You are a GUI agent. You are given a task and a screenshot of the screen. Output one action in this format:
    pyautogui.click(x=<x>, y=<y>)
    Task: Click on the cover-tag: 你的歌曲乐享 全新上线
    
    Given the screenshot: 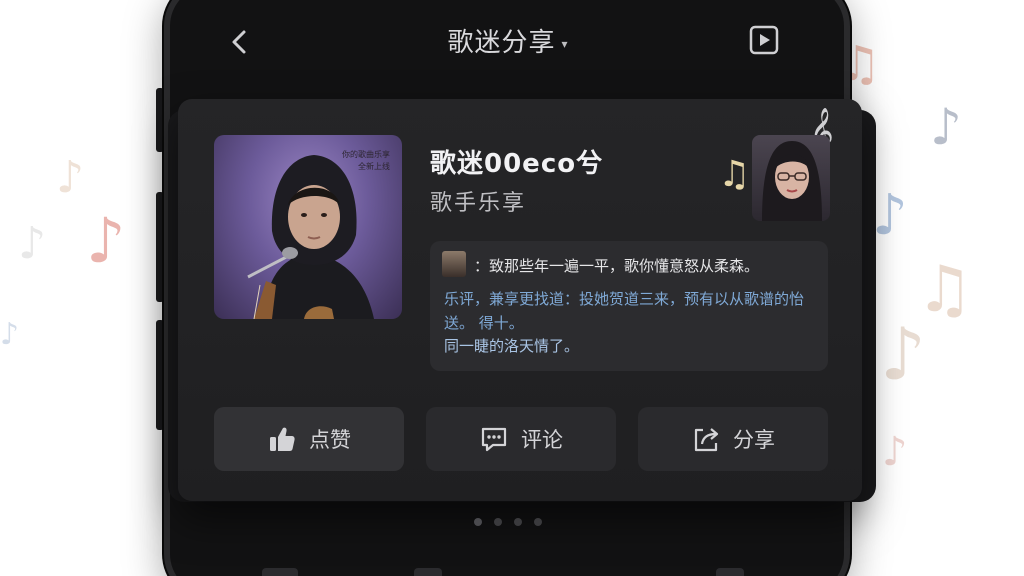 What is the action you would take?
    pyautogui.click(x=366, y=161)
    